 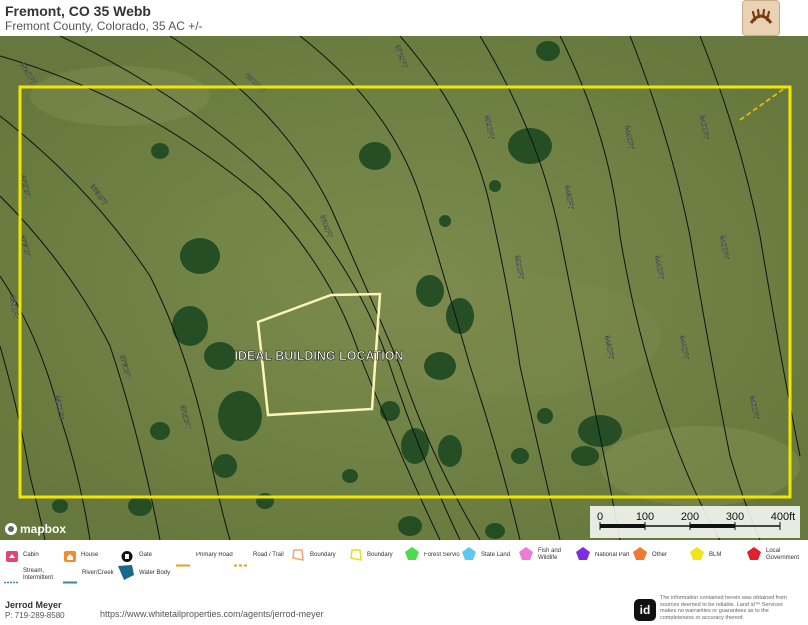 I want to click on local-government-icon, so click(x=754, y=556).